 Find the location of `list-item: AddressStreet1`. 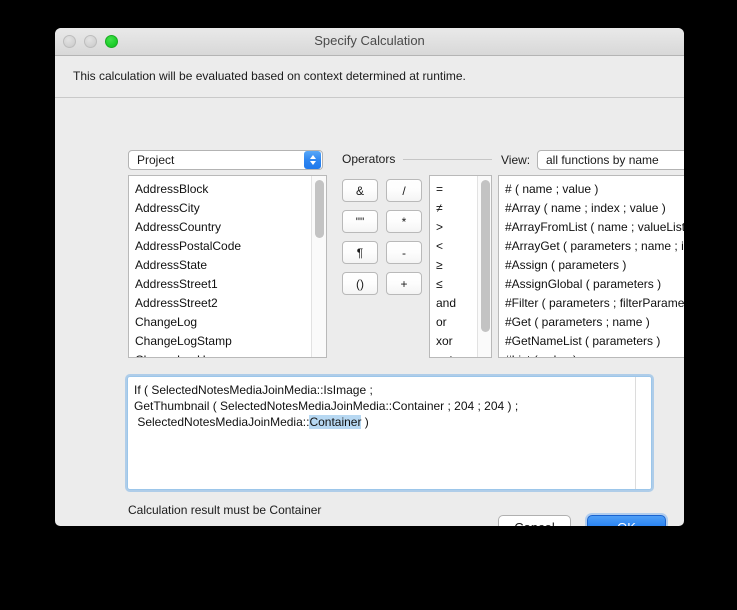

list-item: AddressStreet1 is located at coordinates (220, 284).